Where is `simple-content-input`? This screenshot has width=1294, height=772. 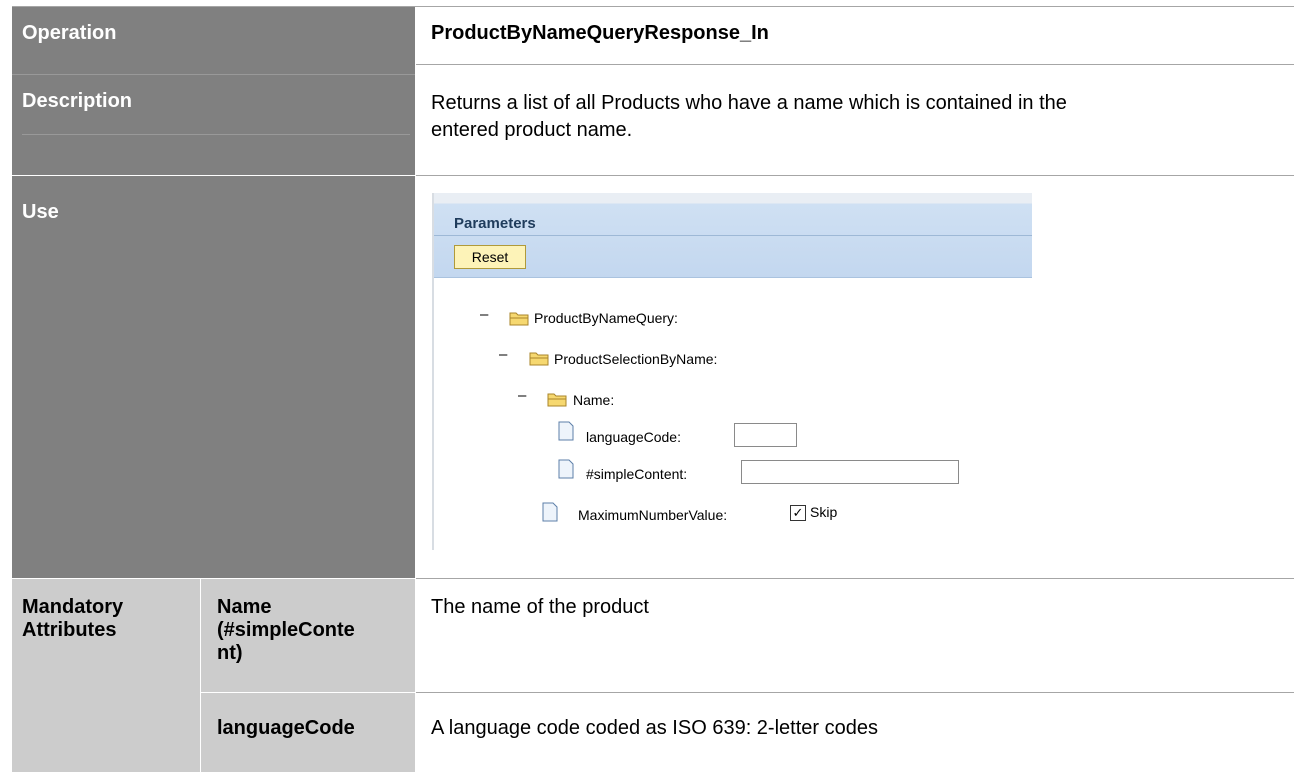
simple-content-input is located at coordinates (850, 472).